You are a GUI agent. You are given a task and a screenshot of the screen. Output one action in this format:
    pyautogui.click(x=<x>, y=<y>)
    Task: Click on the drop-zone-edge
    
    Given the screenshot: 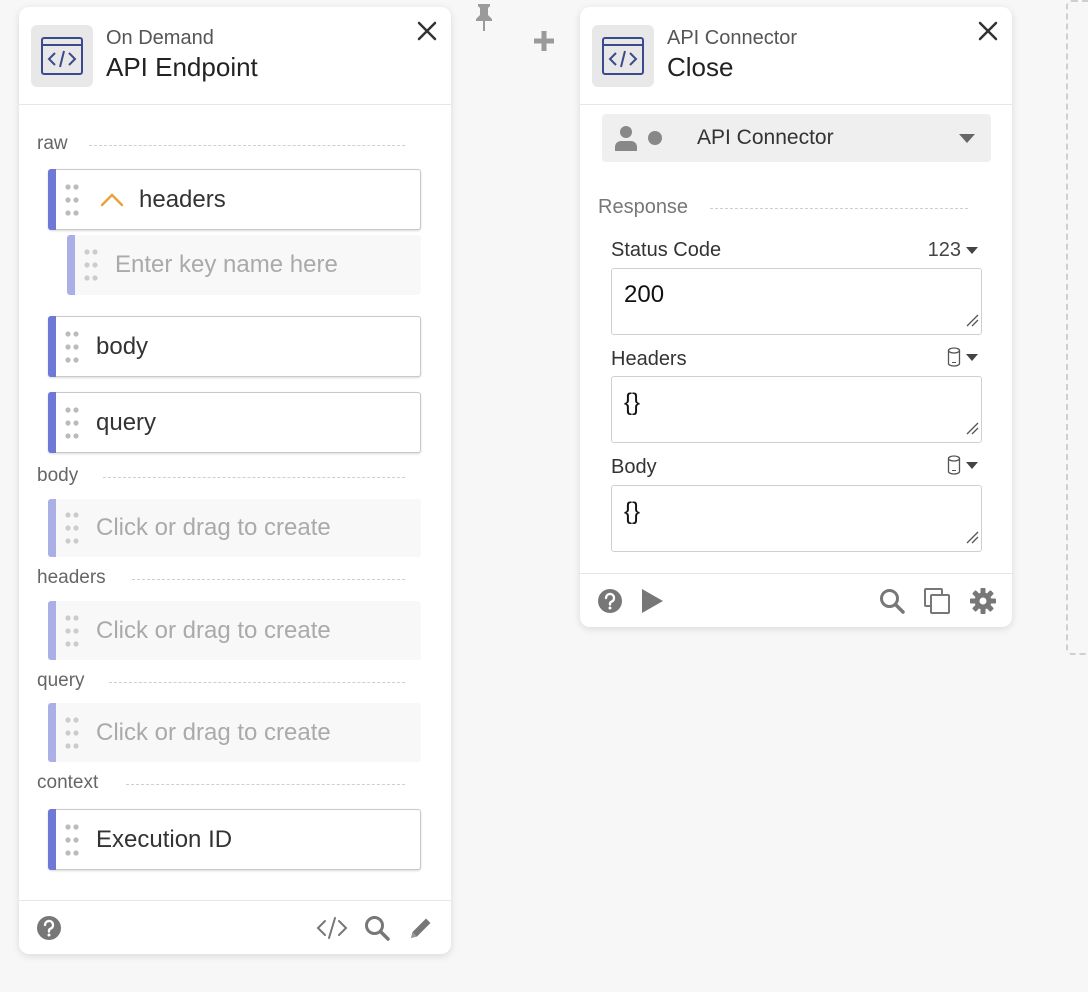 What is the action you would take?
    pyautogui.click(x=1077, y=327)
    